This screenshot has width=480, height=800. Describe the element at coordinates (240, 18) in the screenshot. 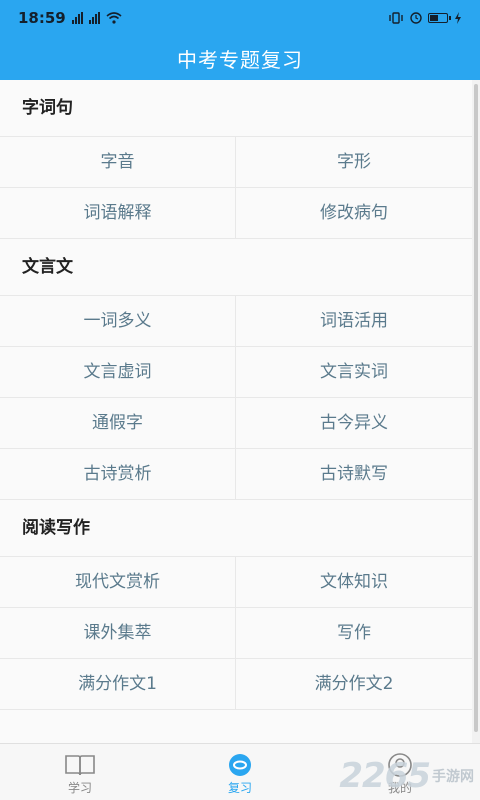

I see `status-bar: 18:59` at that location.